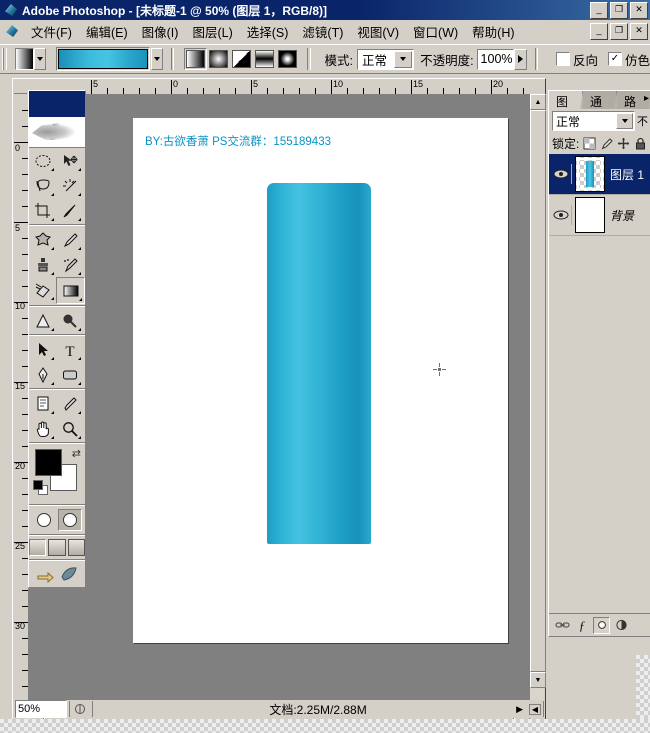  What do you see at coordinates (69, 320) in the screenshot?
I see `dodge-tool` at bounding box center [69, 320].